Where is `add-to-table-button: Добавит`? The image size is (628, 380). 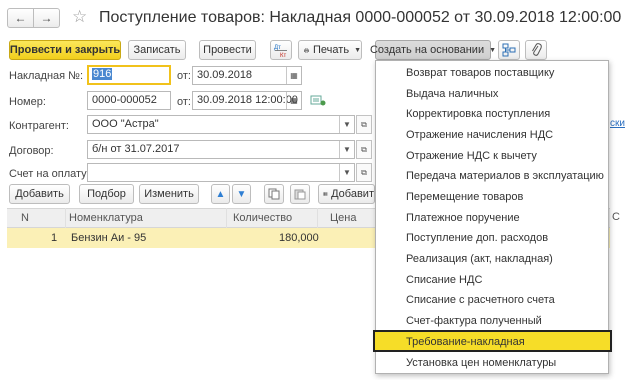
add-to-table-button: Добавит is located at coordinates (346, 194).